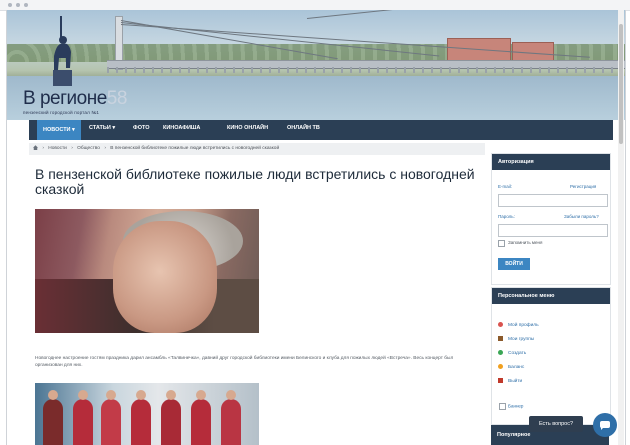 This screenshot has width=630, height=445. Describe the element at coordinates (59, 130) in the screenshot. I see `nav-item-news: НОВОСТИ ▾` at that location.